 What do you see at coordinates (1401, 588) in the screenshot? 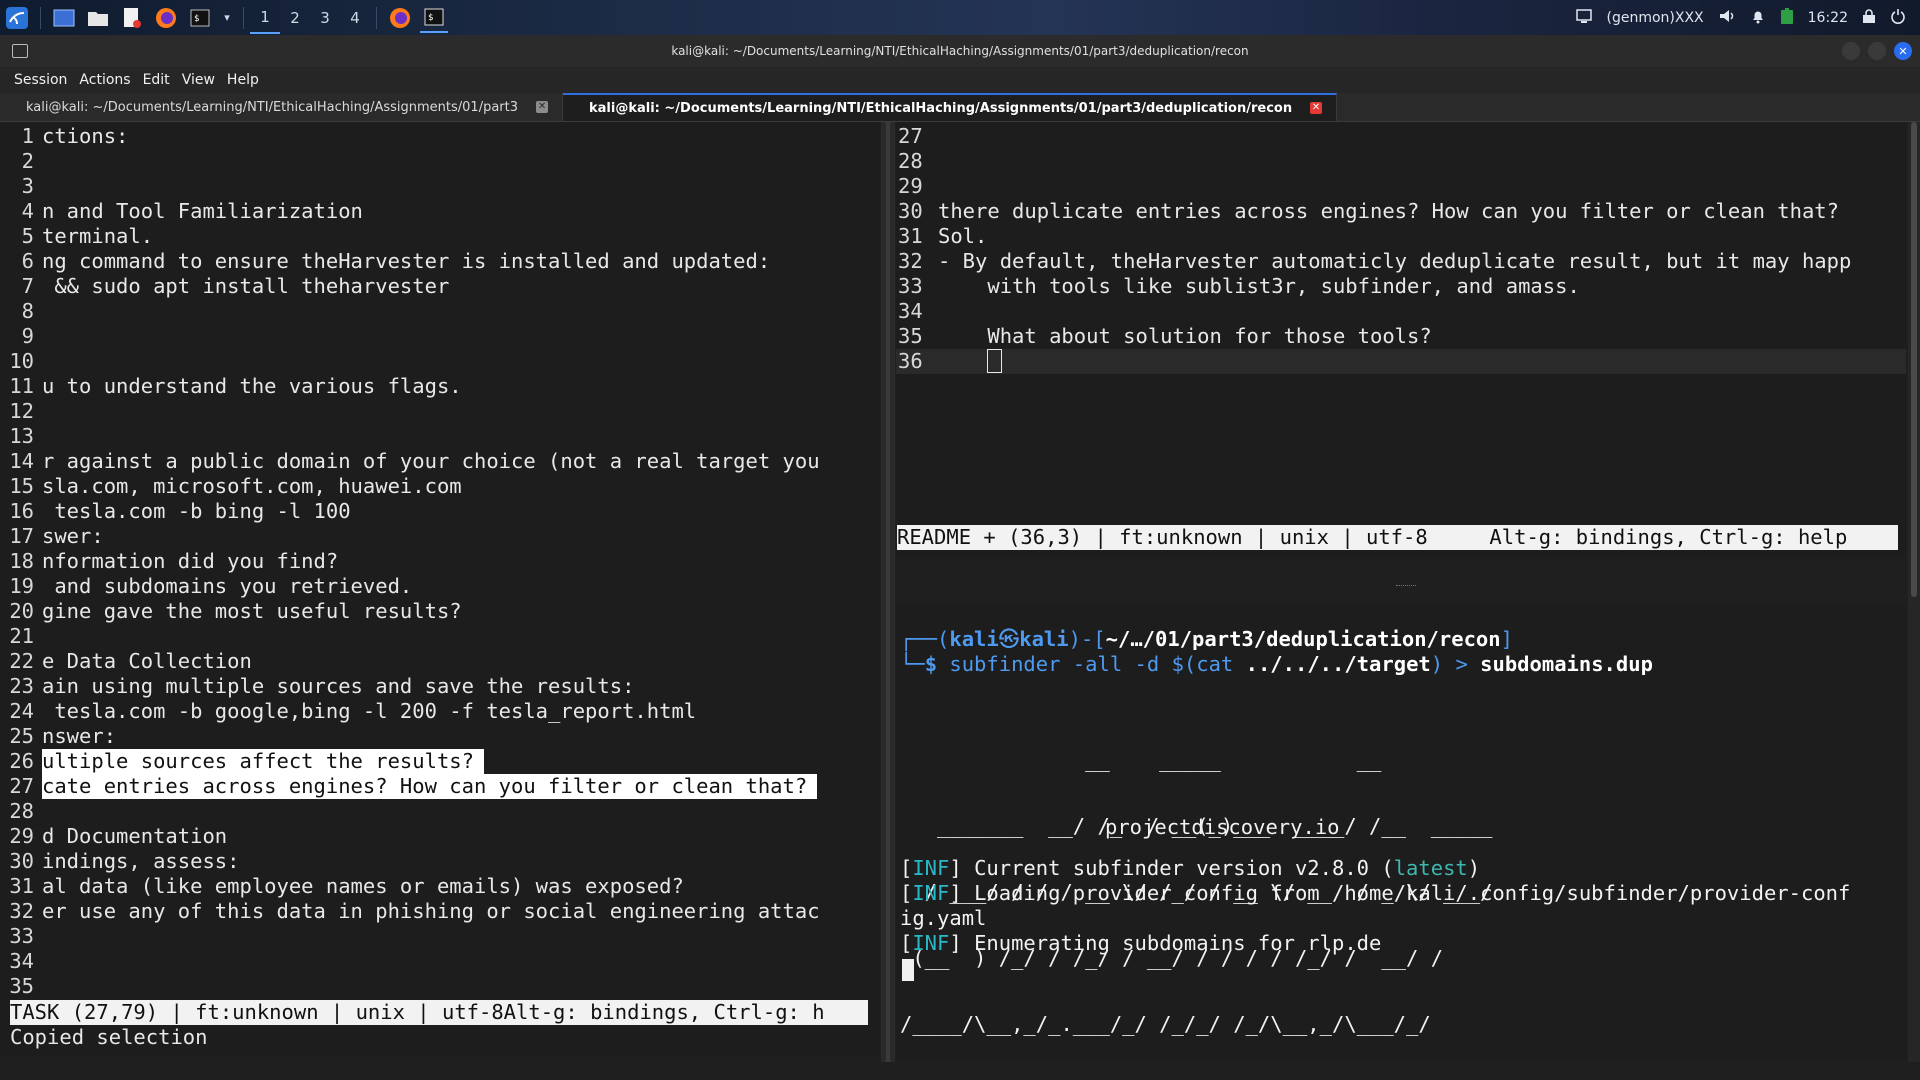
I see `horizontal-splitter` at bounding box center [1401, 588].